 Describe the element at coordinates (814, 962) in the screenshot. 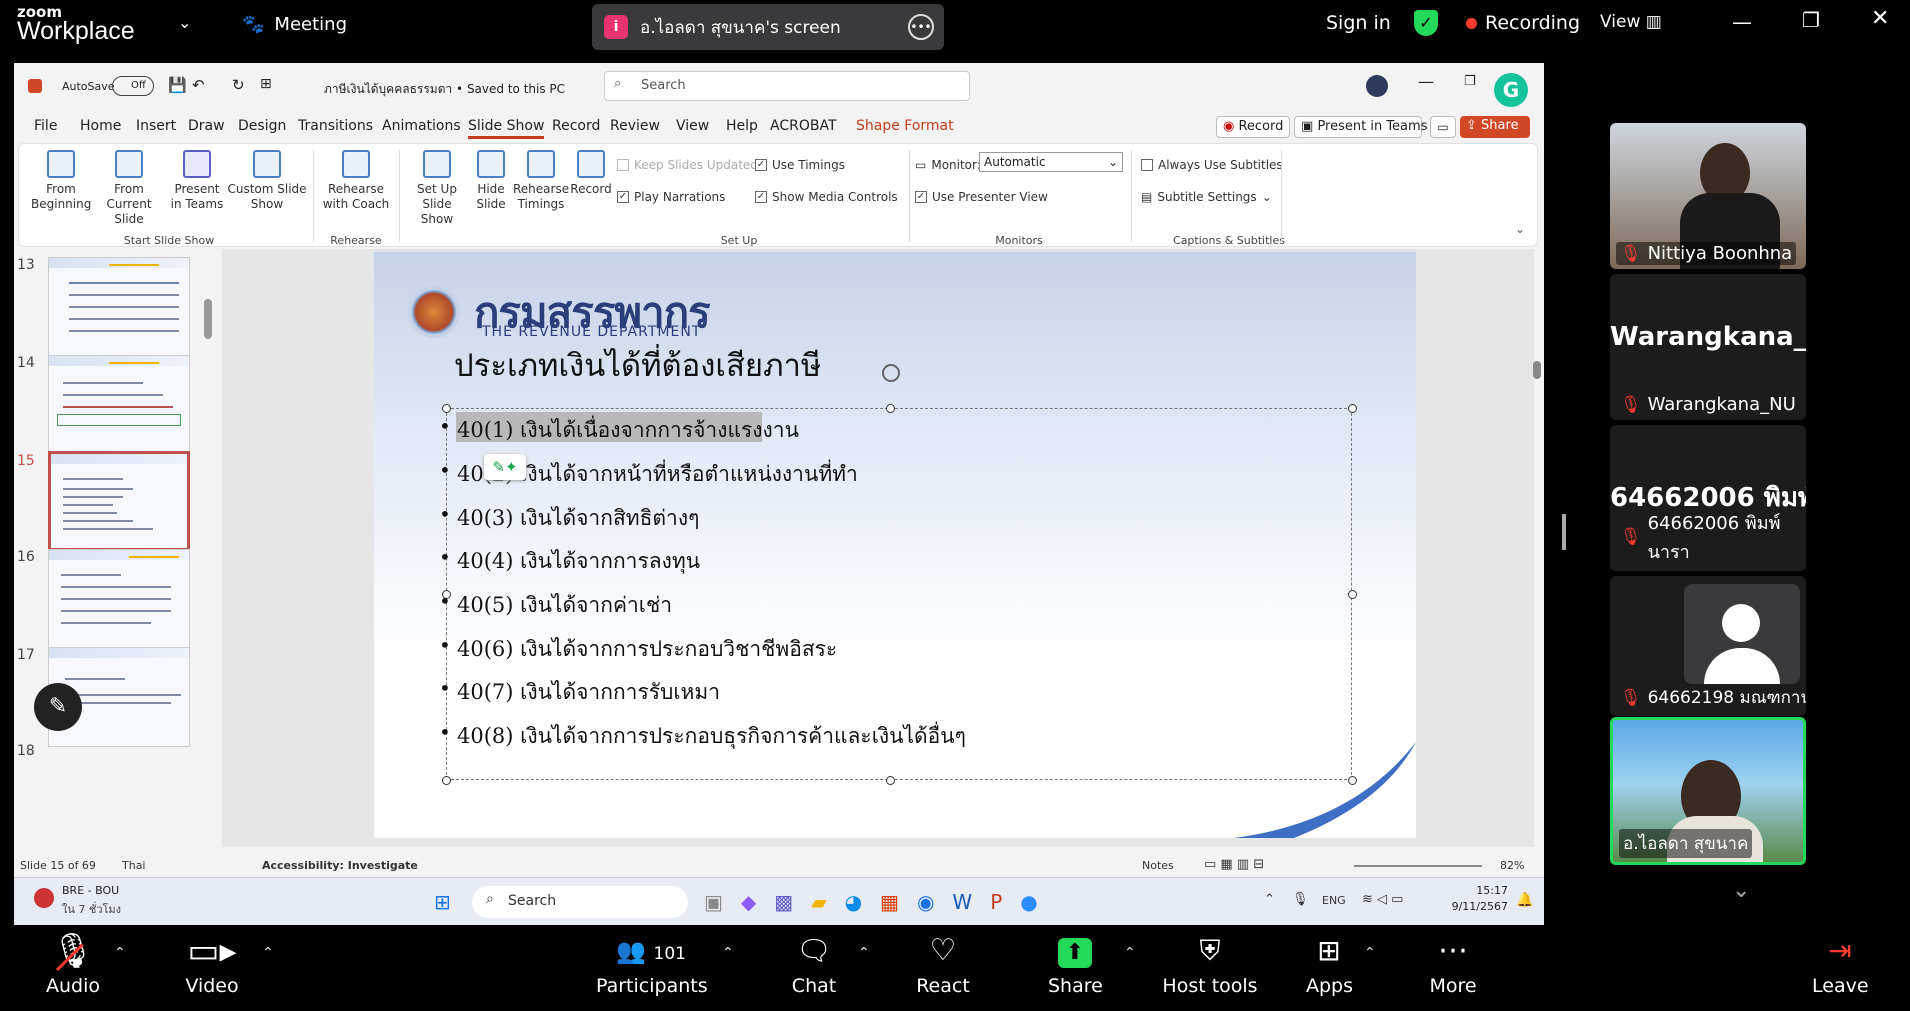

I see `chat-button: 🗨 Chat` at that location.